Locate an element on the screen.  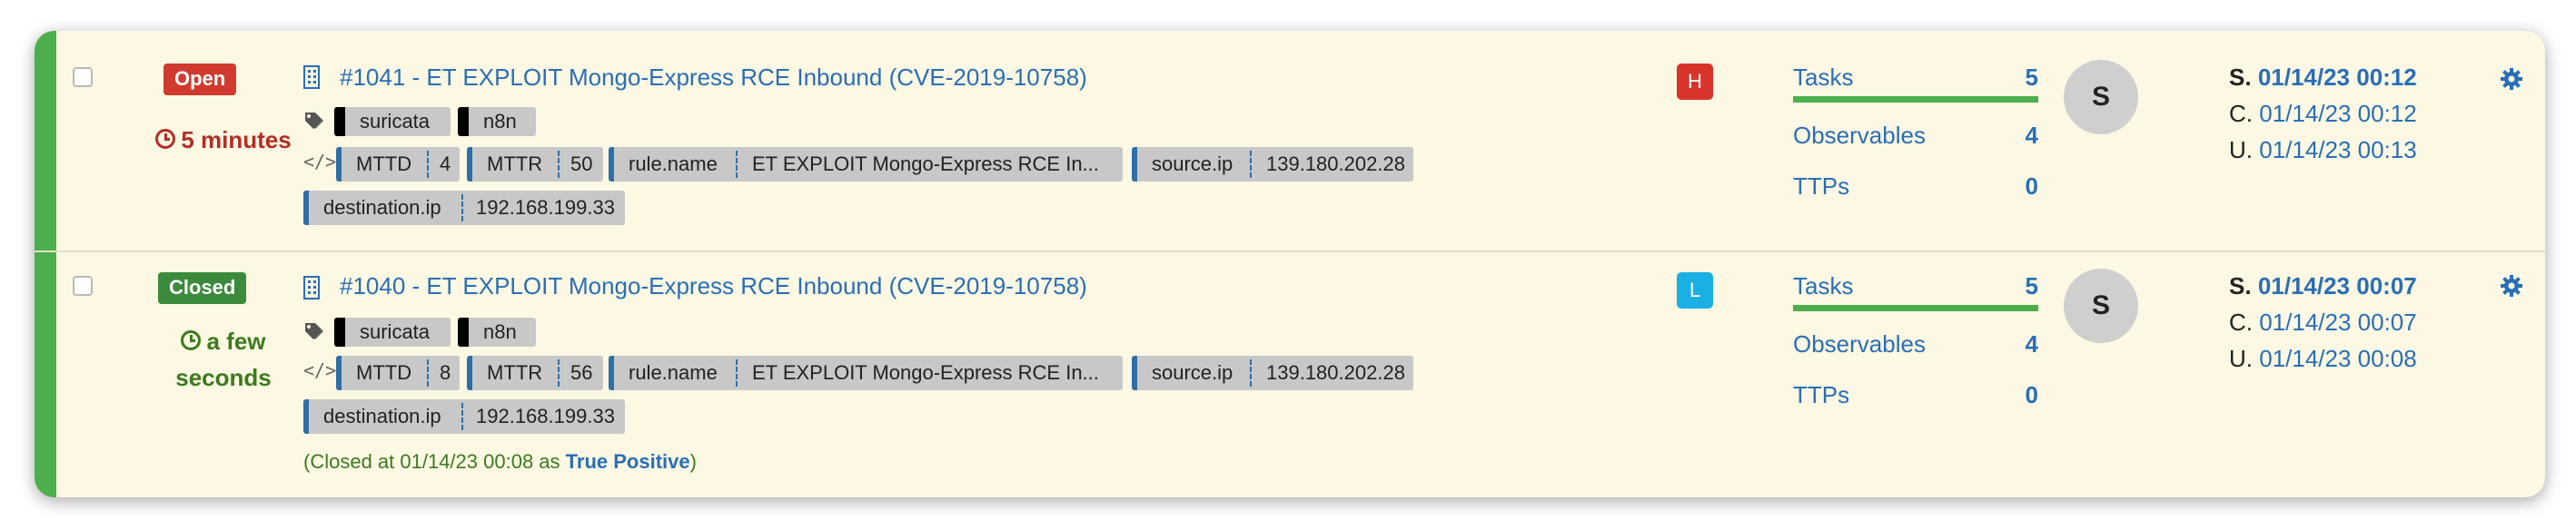
age-text: 5 minutes is located at coordinates (236, 139).